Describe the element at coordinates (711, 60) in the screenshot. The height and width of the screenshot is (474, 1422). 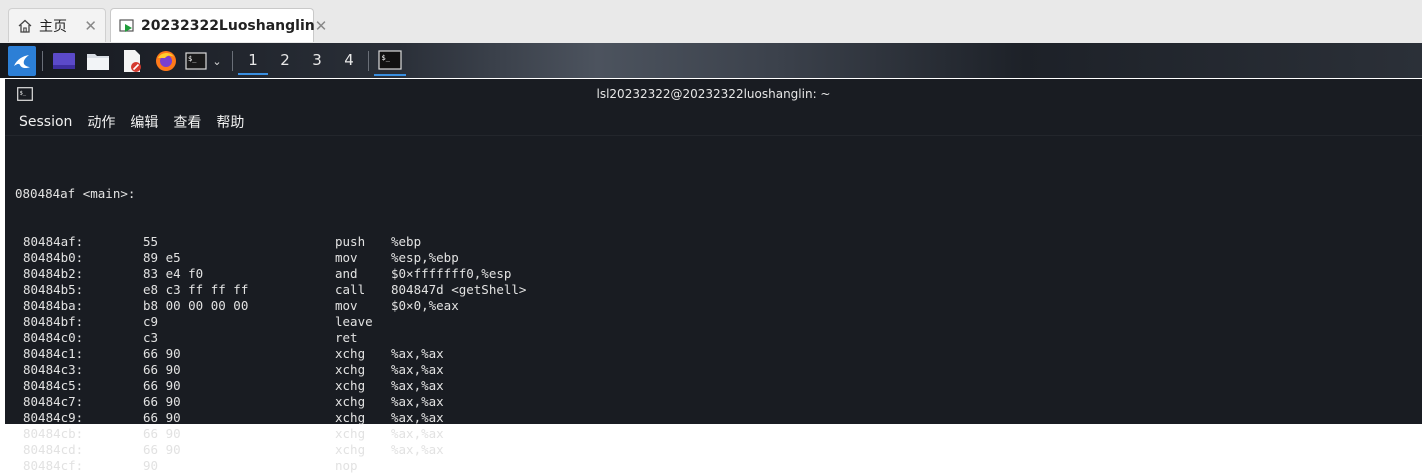
I see `desktop-panel: $_ ⌄ 1 2 3 4 $_` at that location.